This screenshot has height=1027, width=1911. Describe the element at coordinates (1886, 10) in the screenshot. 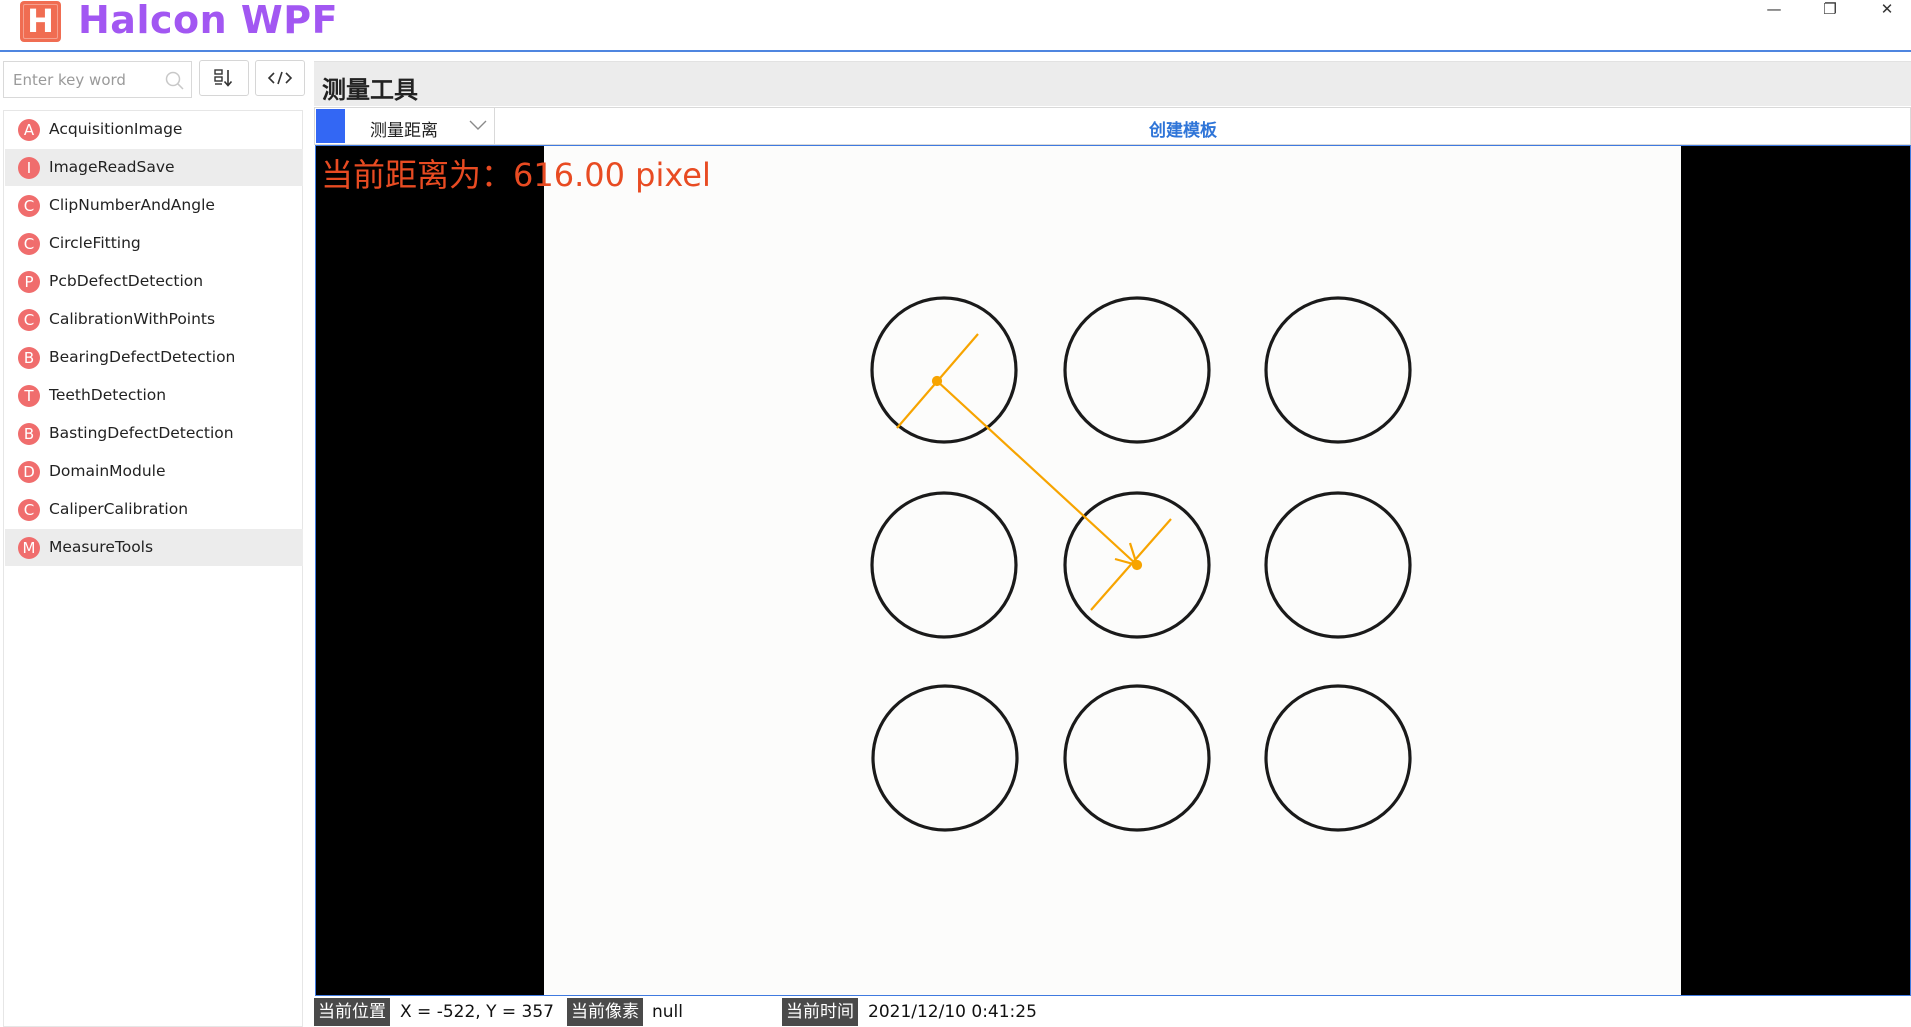

I see `close-button: ✕` at that location.